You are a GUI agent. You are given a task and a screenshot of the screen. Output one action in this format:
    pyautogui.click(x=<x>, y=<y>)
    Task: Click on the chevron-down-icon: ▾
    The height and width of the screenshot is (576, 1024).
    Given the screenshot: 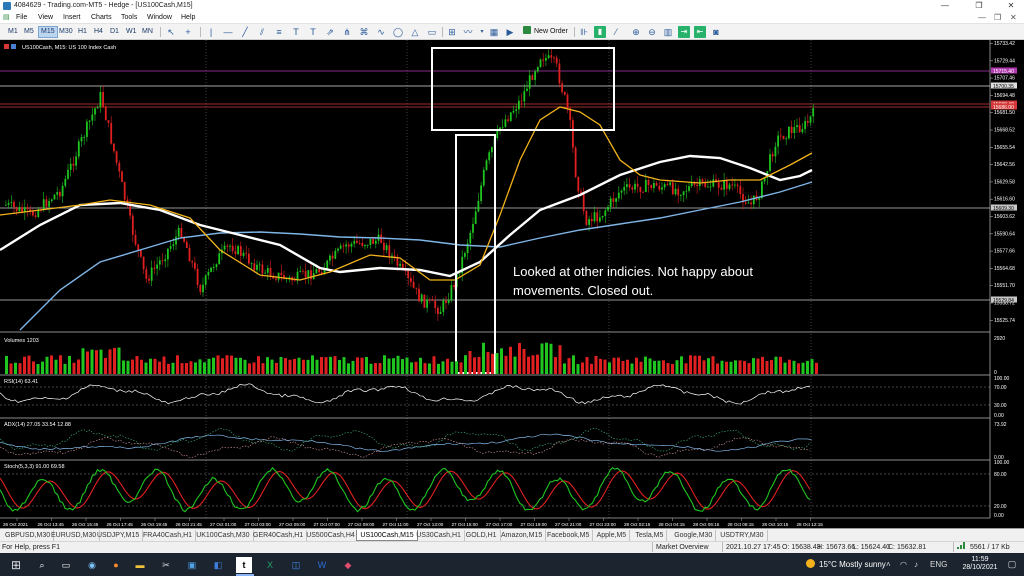 What is the action you would take?
    pyautogui.click(x=482, y=32)
    